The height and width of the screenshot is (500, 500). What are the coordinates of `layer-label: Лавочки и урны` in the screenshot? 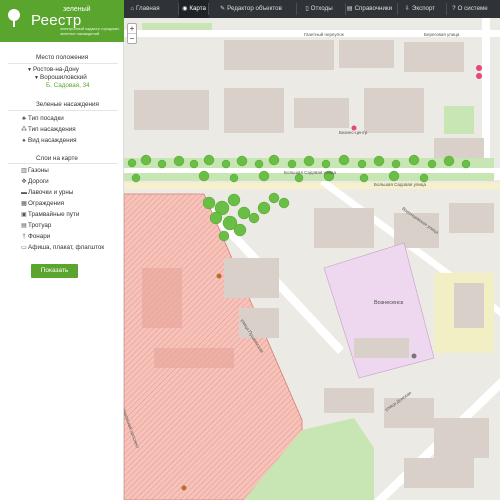 It's located at (51, 192).